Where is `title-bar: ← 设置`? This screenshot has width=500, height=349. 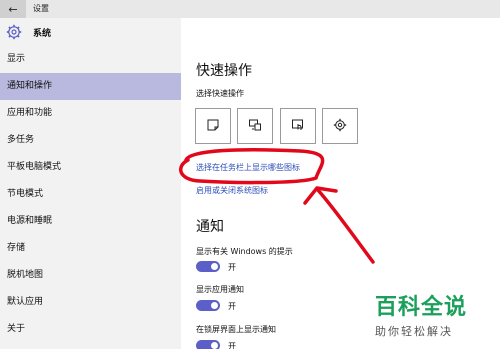
title-bar: ← 设置 is located at coordinates (250, 9).